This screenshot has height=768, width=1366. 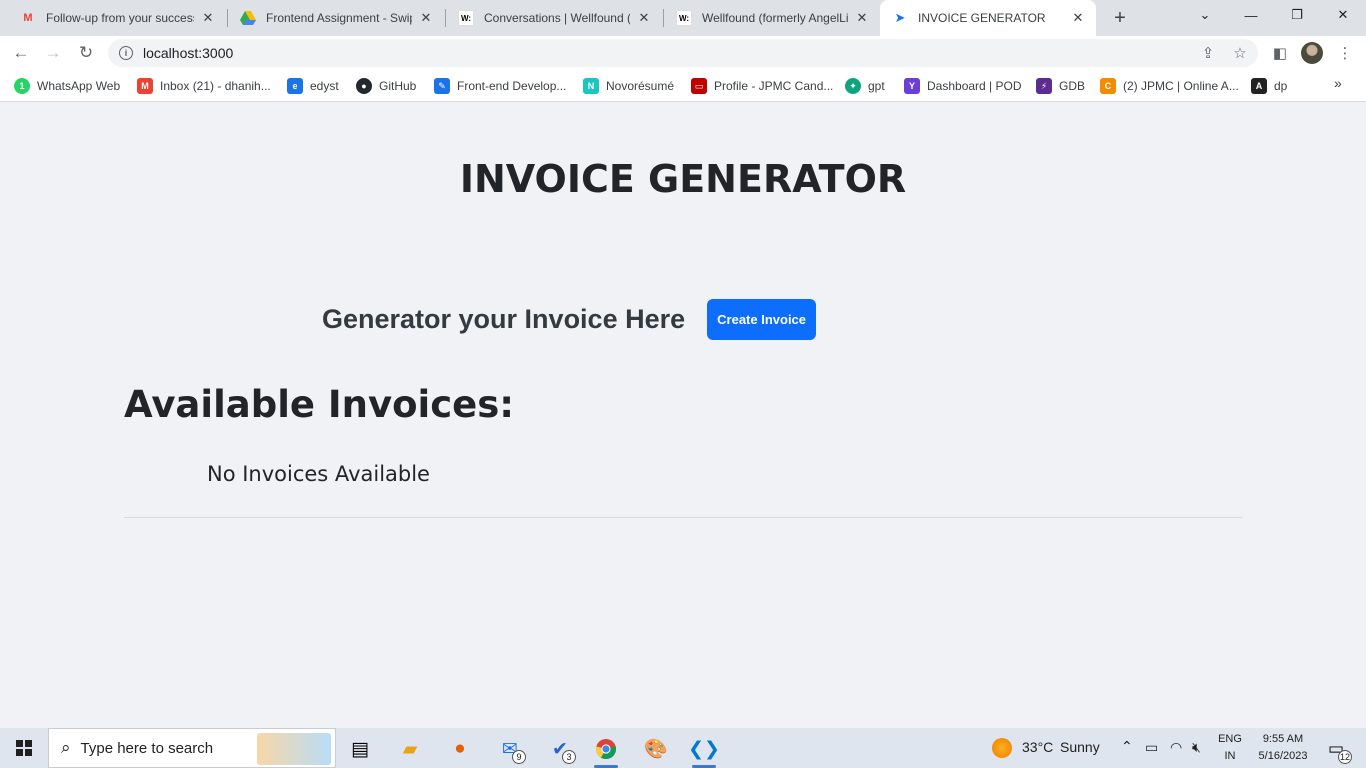 I want to click on url-text: localhost:3000, so click(x=188, y=53).